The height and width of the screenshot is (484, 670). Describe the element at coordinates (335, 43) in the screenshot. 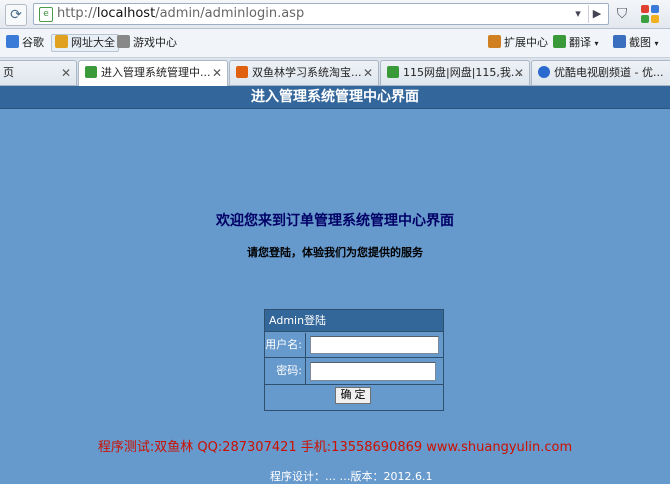

I see `bookmarks-bar: 谷歌 网址大全 游戏中心 扩展中心 翻译 ▾ 截图 ▾` at that location.